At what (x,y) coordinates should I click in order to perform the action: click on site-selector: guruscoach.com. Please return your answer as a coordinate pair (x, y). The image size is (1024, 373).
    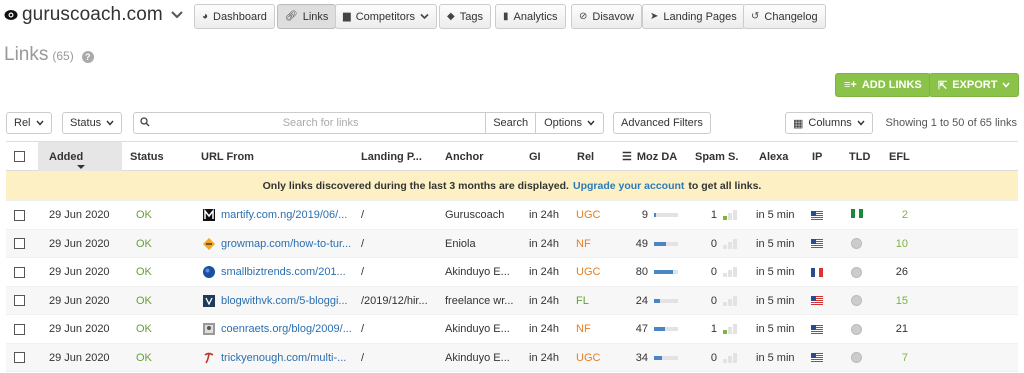
    Looking at the image, I should click on (93, 15).